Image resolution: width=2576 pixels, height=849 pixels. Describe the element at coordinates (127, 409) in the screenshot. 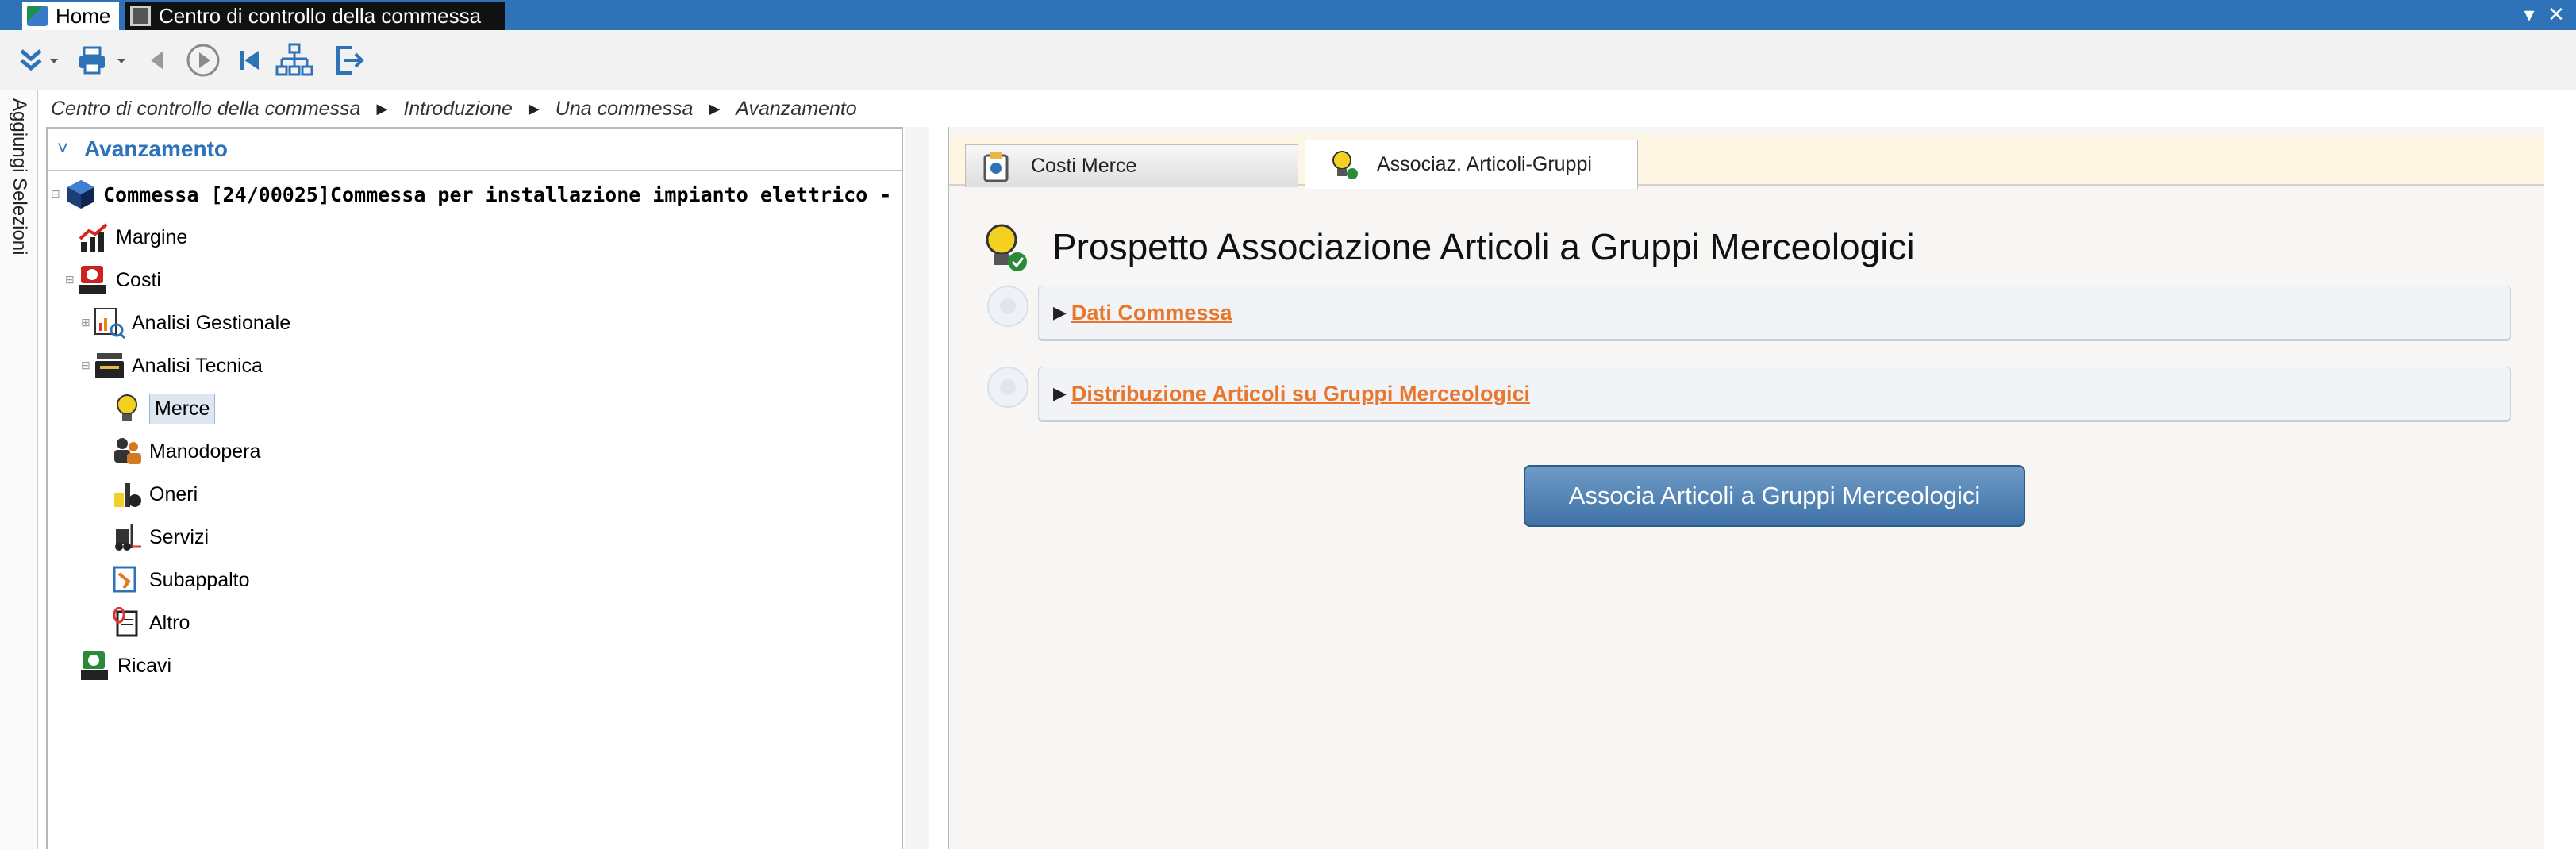

I see `lightbulb-icon` at that location.